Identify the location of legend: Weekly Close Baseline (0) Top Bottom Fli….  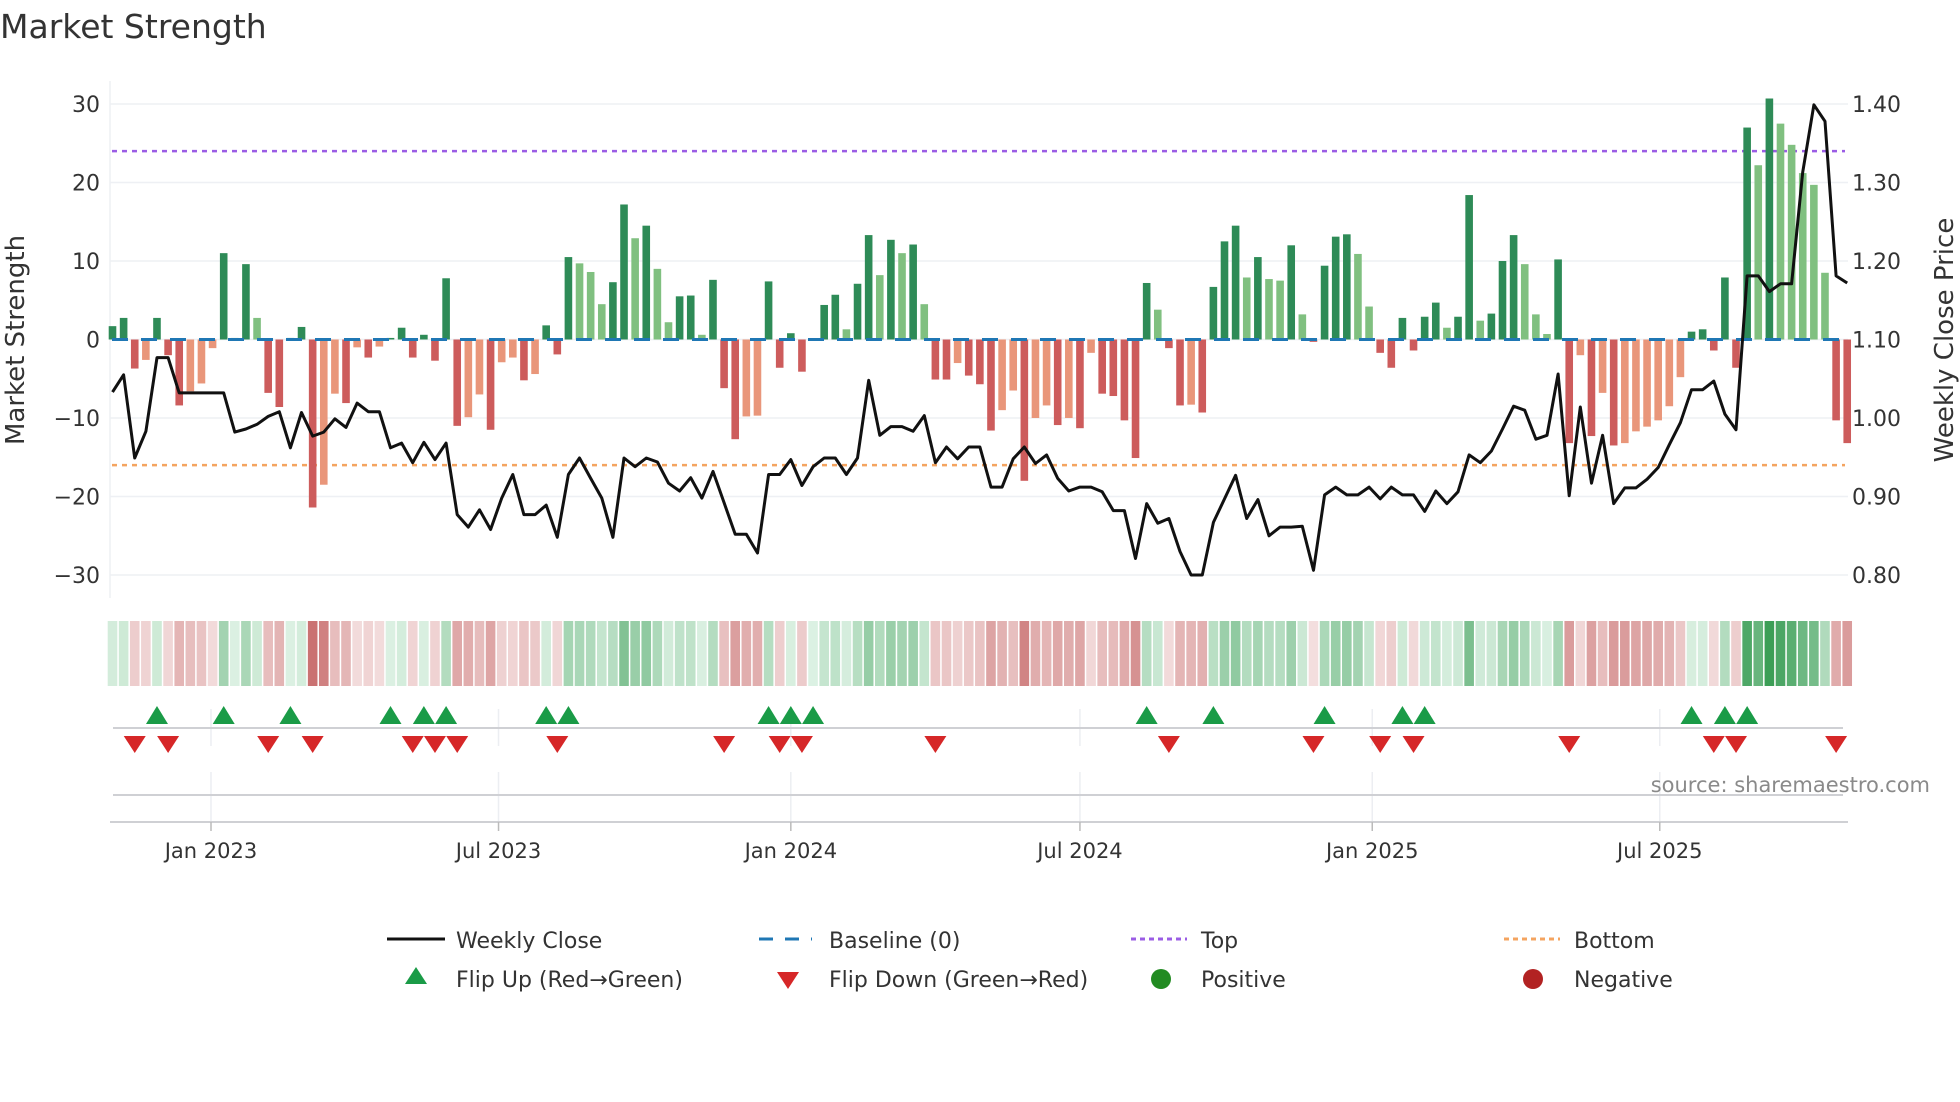
(1030, 961).